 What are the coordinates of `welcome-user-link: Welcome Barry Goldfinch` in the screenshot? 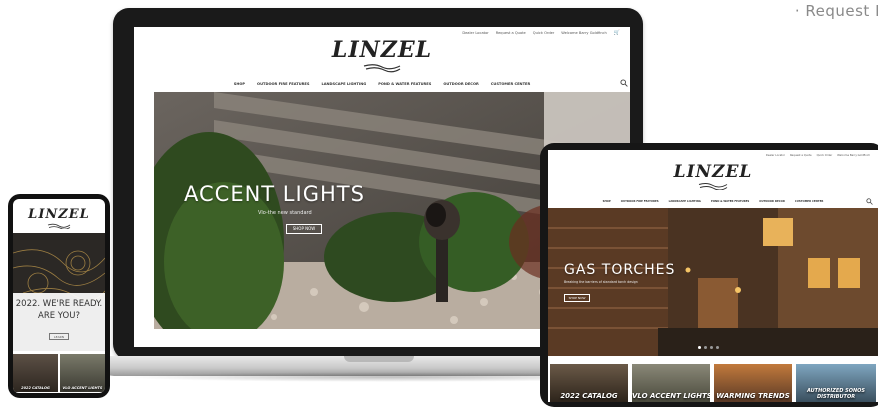 It's located at (583, 33).